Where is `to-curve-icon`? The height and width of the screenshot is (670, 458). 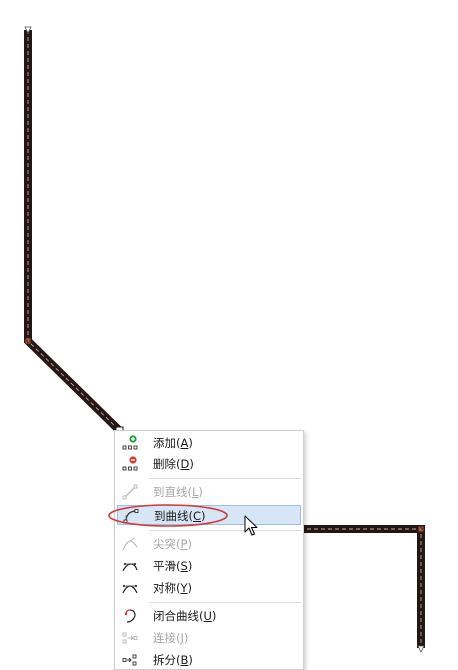 to-curve-icon is located at coordinates (131, 516).